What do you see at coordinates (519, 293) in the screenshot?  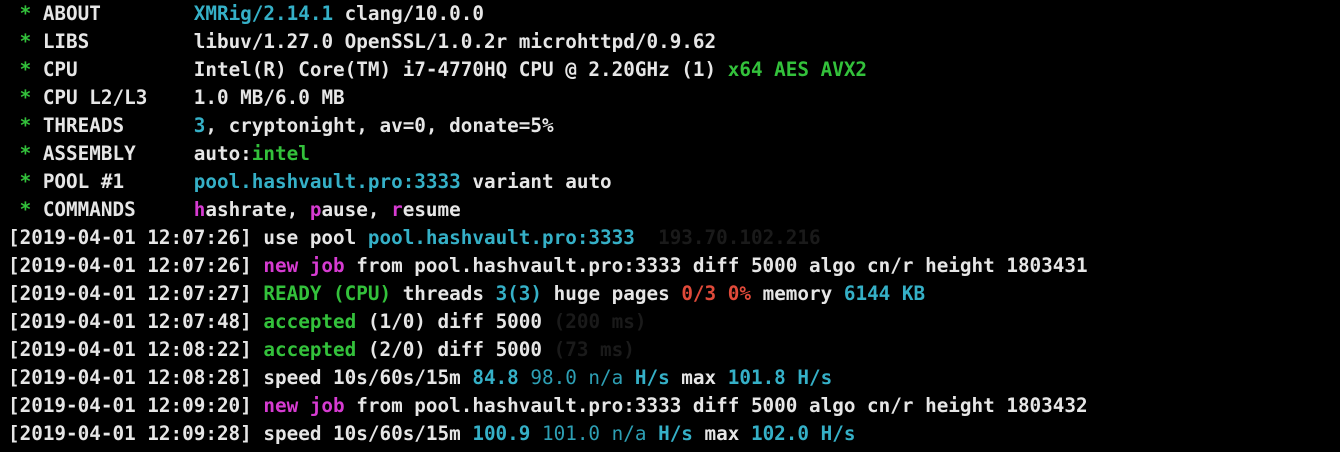 I see `terminal-text-segment: 3(3)` at bounding box center [519, 293].